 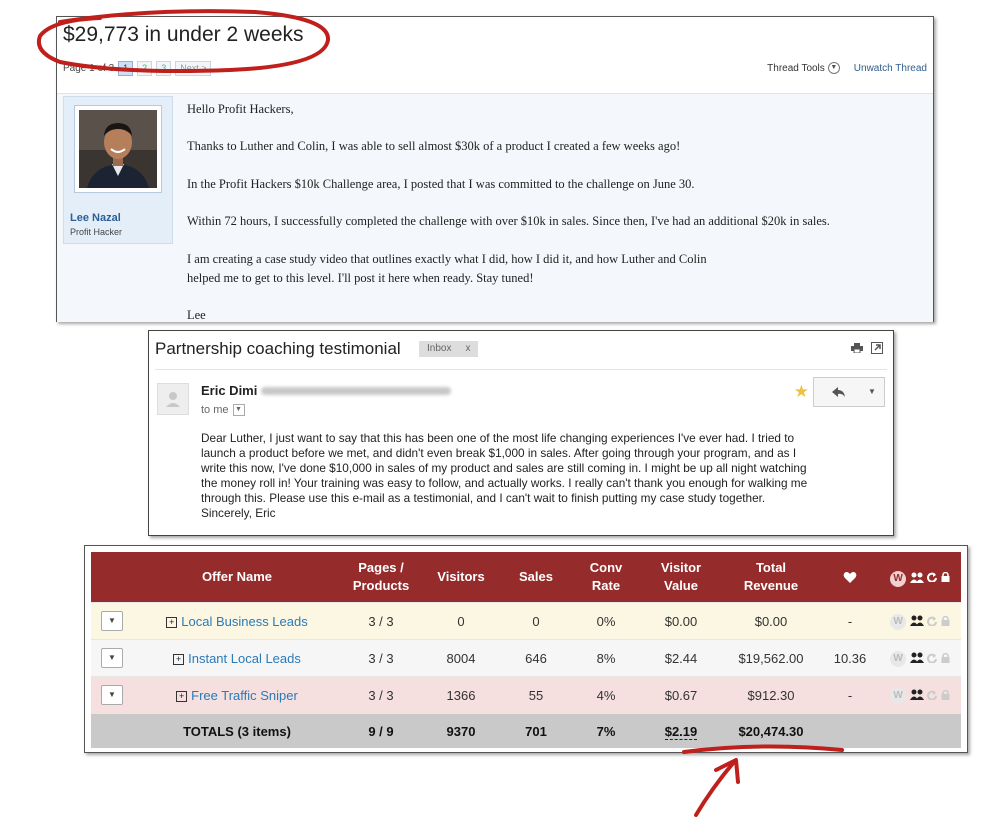 I want to click on col-favorites, so click(x=850, y=577).